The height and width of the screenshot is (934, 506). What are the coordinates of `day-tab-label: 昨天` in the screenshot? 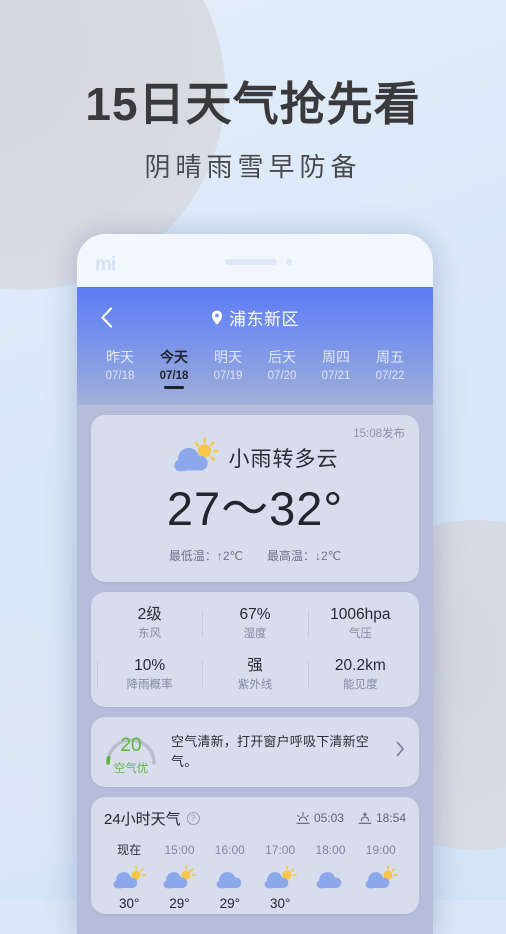 It's located at (120, 357).